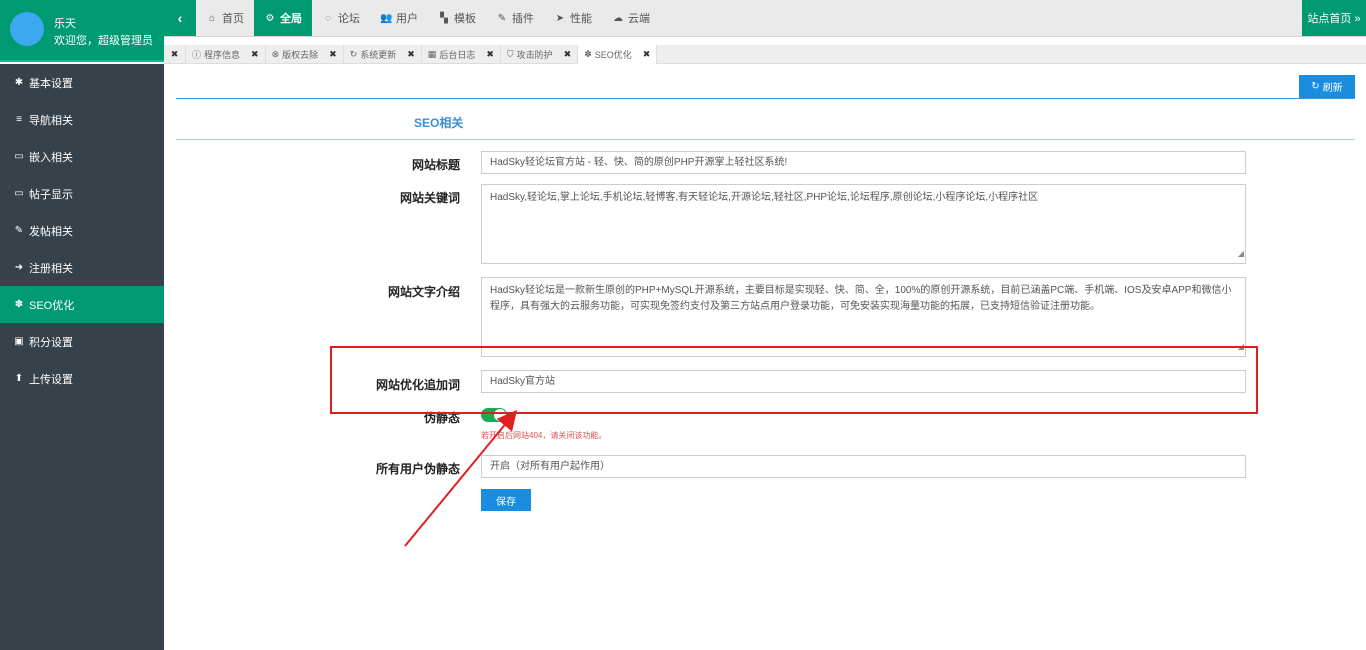 Image resolution: width=1366 pixels, height=650 pixels. Describe the element at coordinates (19, 267) in the screenshot. I see `sign-in-icon: ➜` at that location.